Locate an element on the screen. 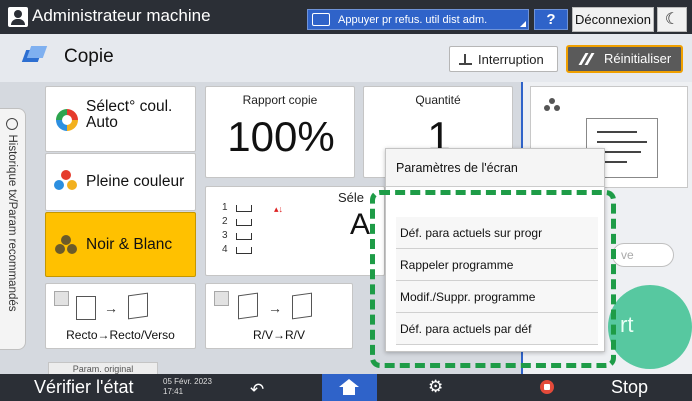  help-button: ? is located at coordinates (551, 19).